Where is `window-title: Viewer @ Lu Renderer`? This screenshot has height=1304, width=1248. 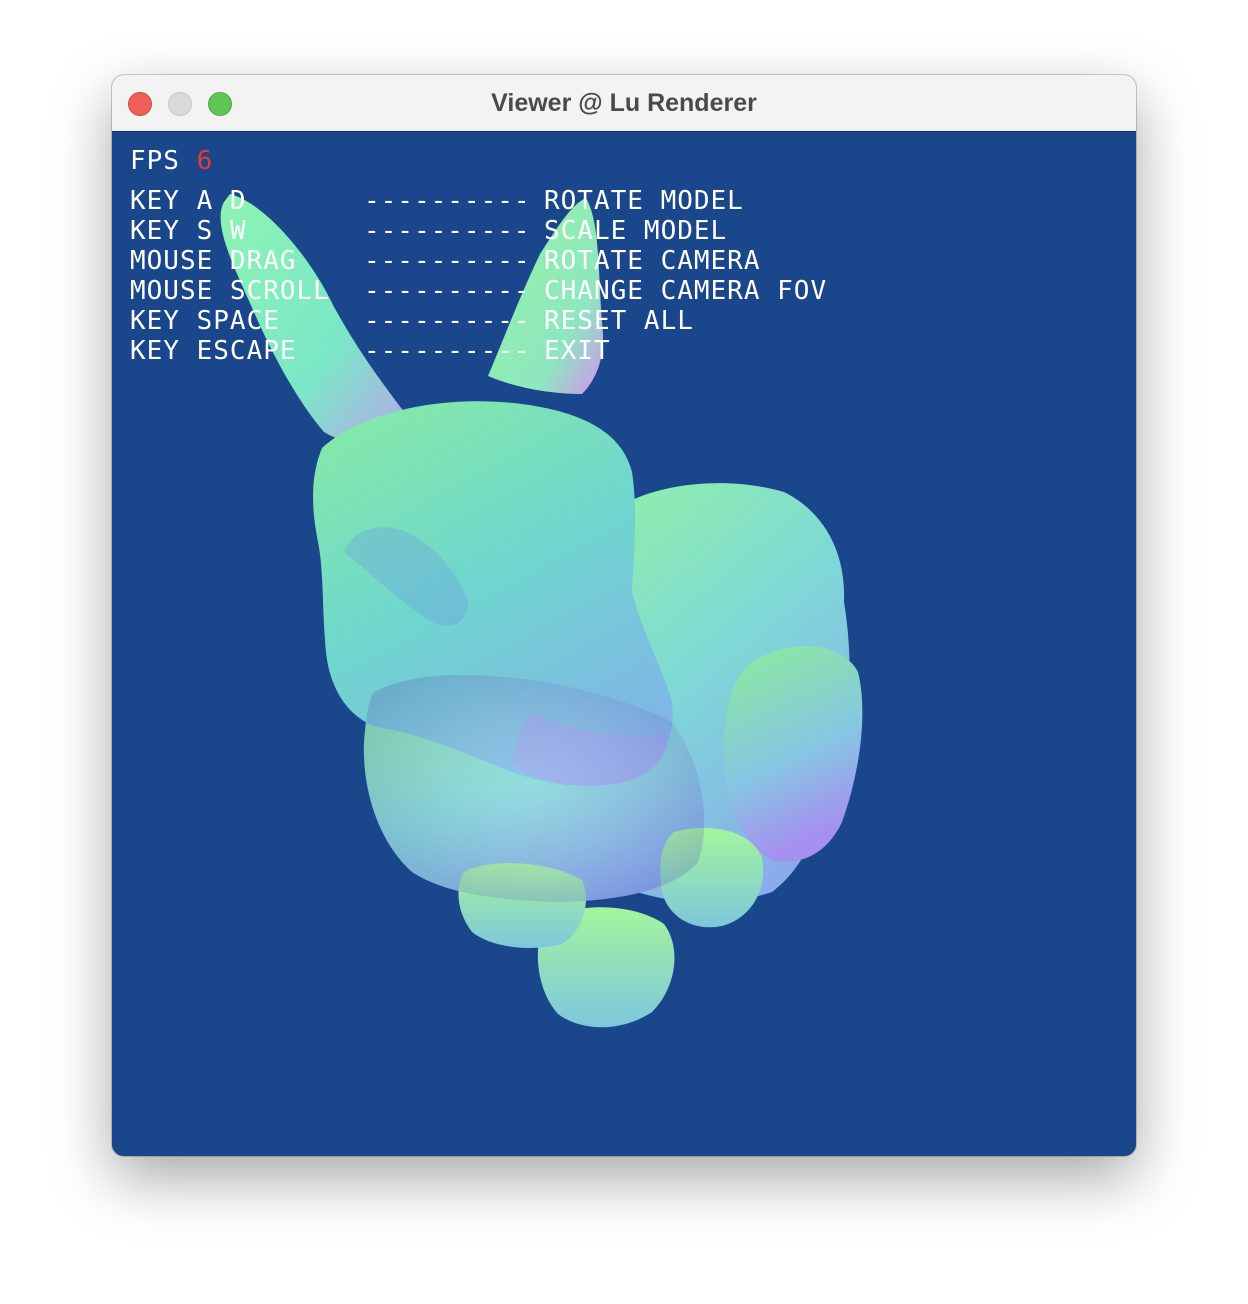 window-title: Viewer @ Lu Renderer is located at coordinates (624, 103).